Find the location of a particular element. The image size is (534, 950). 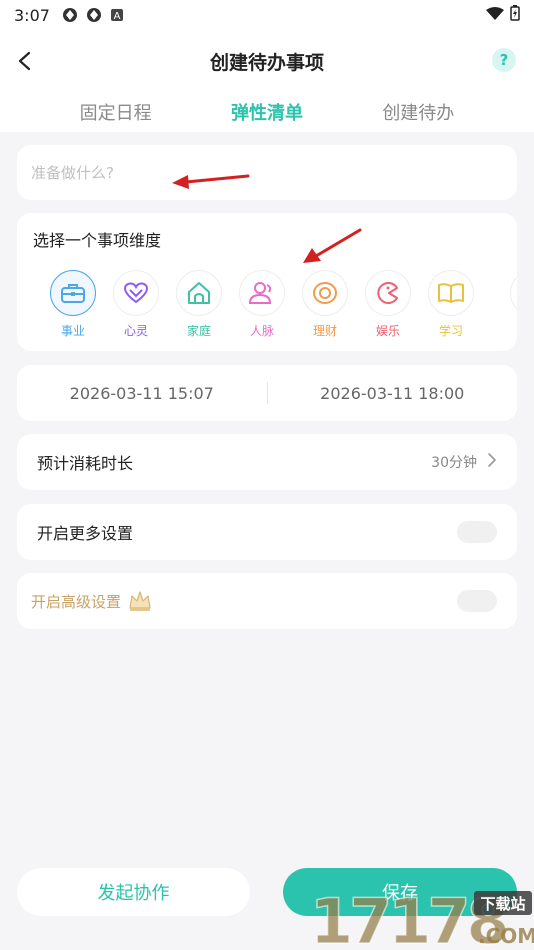

dimension-soul: 心灵 is located at coordinates (136, 304).